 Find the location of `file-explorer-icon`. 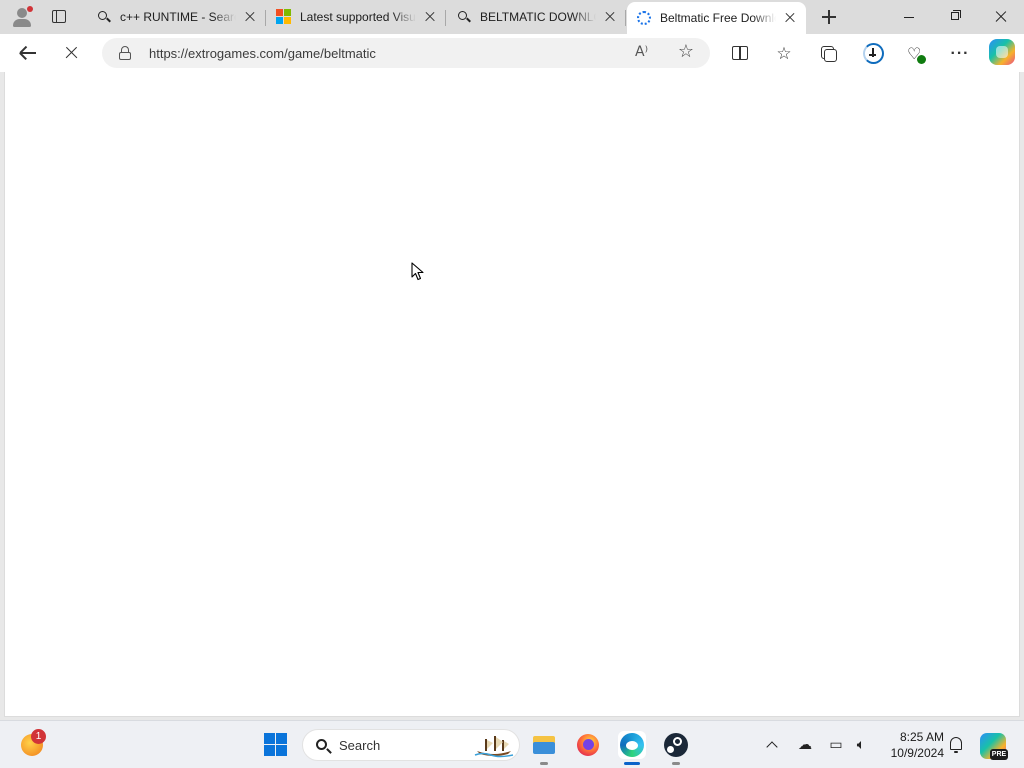

file-explorer-icon is located at coordinates (544, 748).